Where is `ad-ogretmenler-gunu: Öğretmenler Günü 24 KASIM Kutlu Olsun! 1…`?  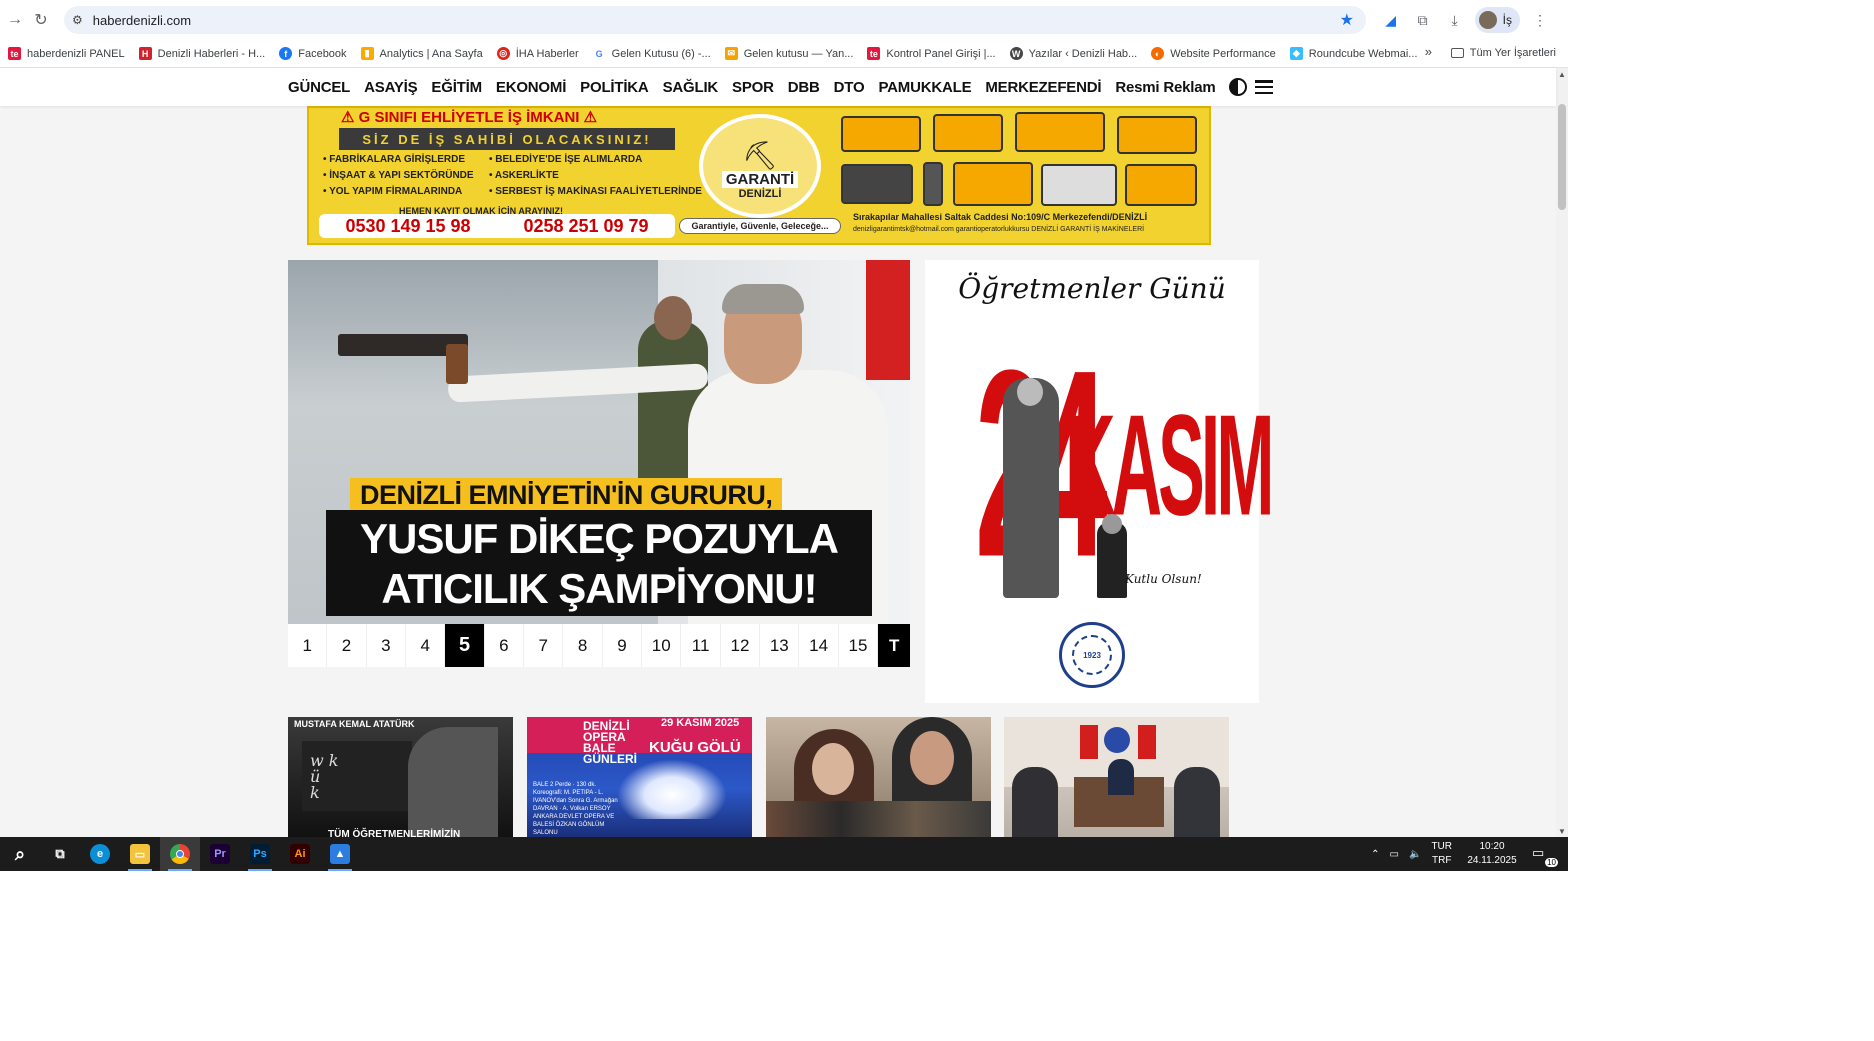
ad-ogretmenler-gunu: Öğretmenler Günü 24 KASIM Kutlu Olsun! 1… is located at coordinates (1100, 481).